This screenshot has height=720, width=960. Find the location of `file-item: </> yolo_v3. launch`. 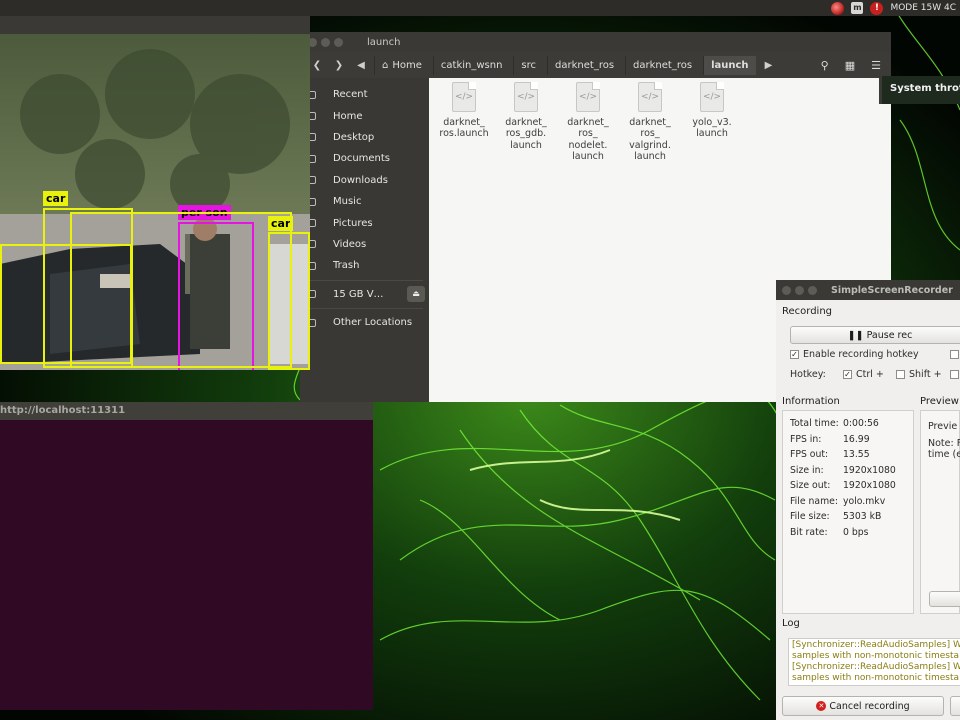

file-item: </> yolo_v3. launch is located at coordinates (712, 111).